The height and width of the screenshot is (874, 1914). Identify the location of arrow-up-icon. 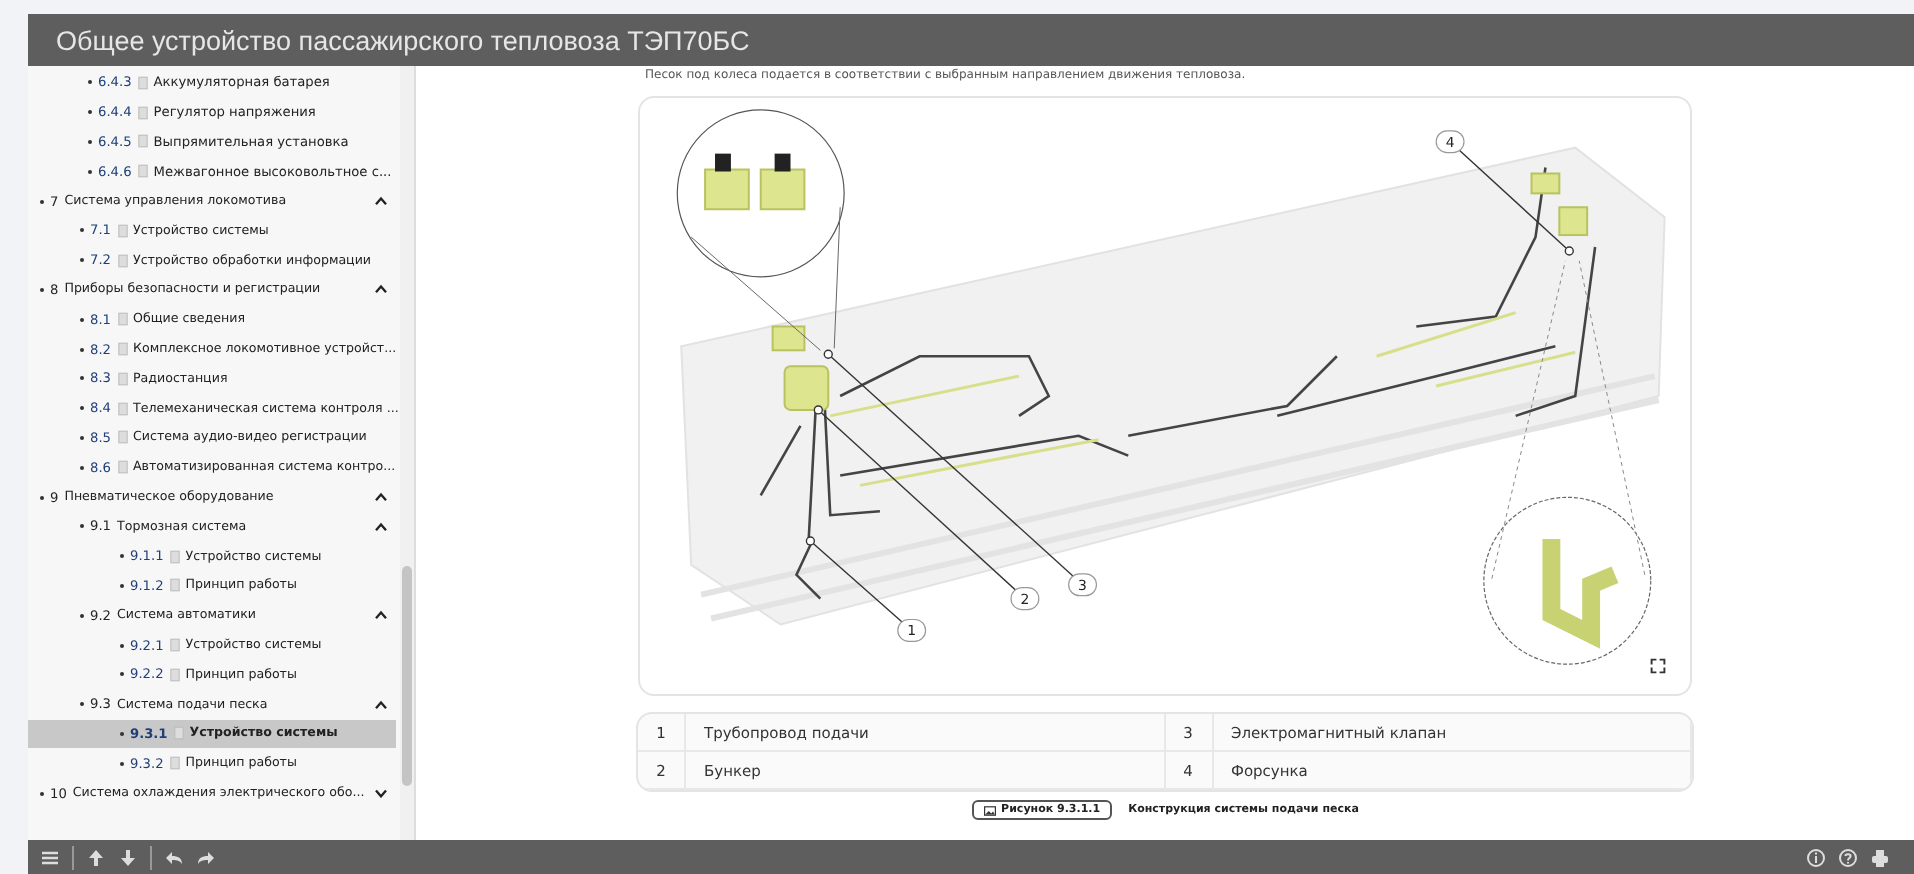
(96, 857).